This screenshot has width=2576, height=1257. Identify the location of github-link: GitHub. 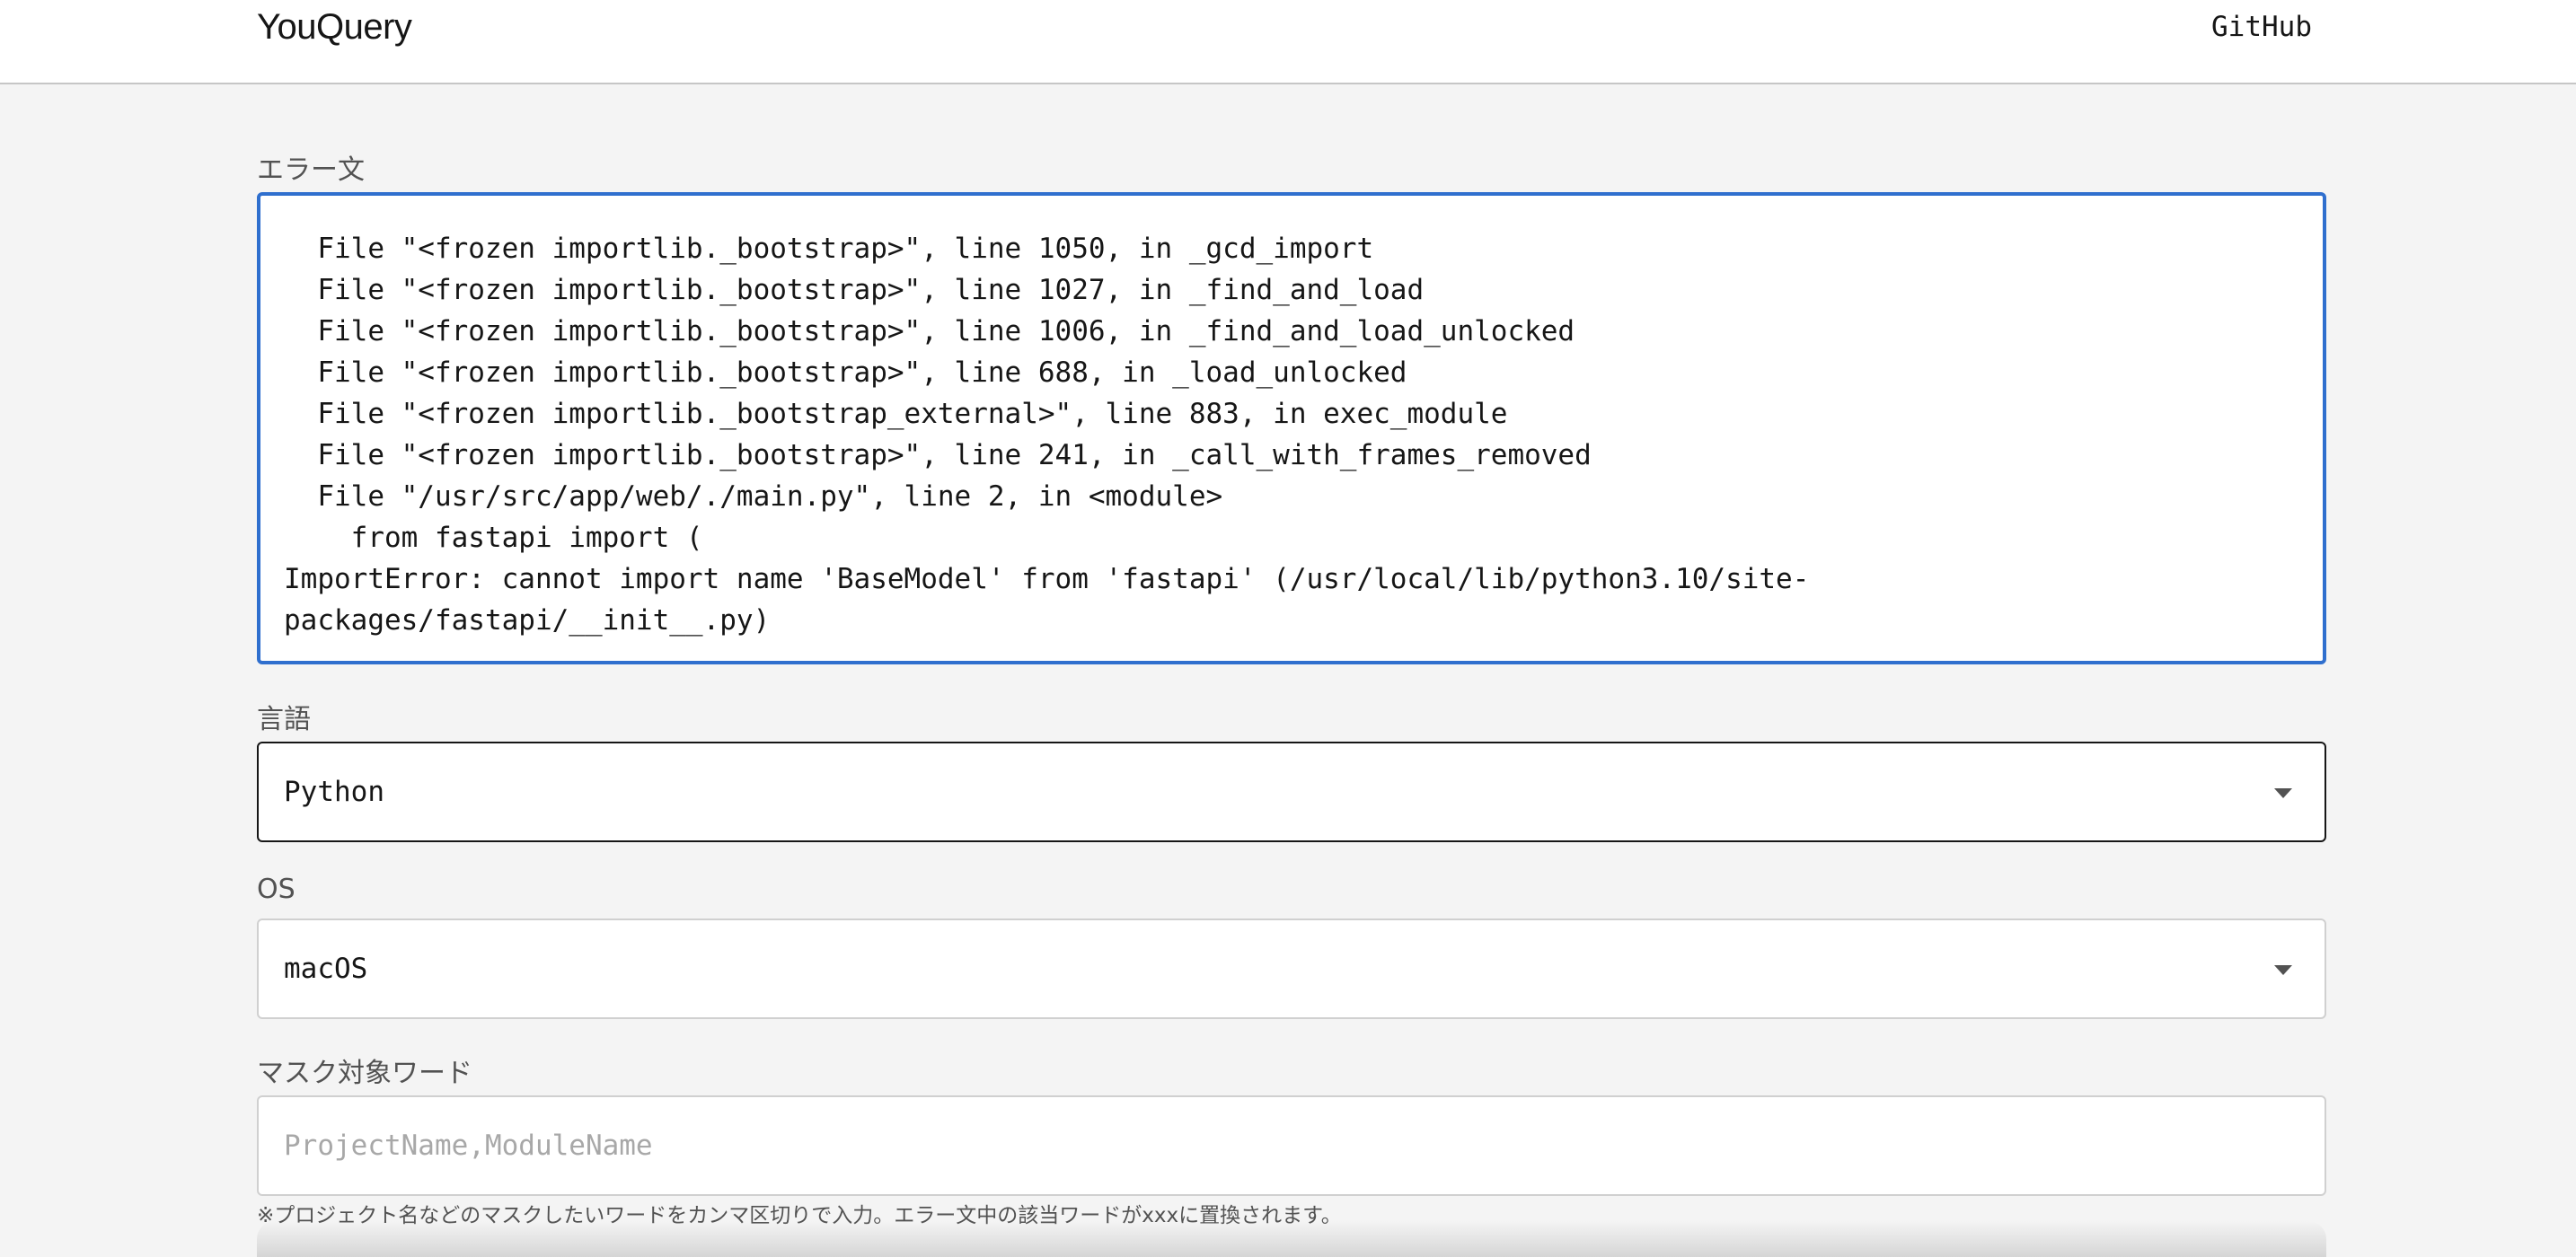
(2261, 27).